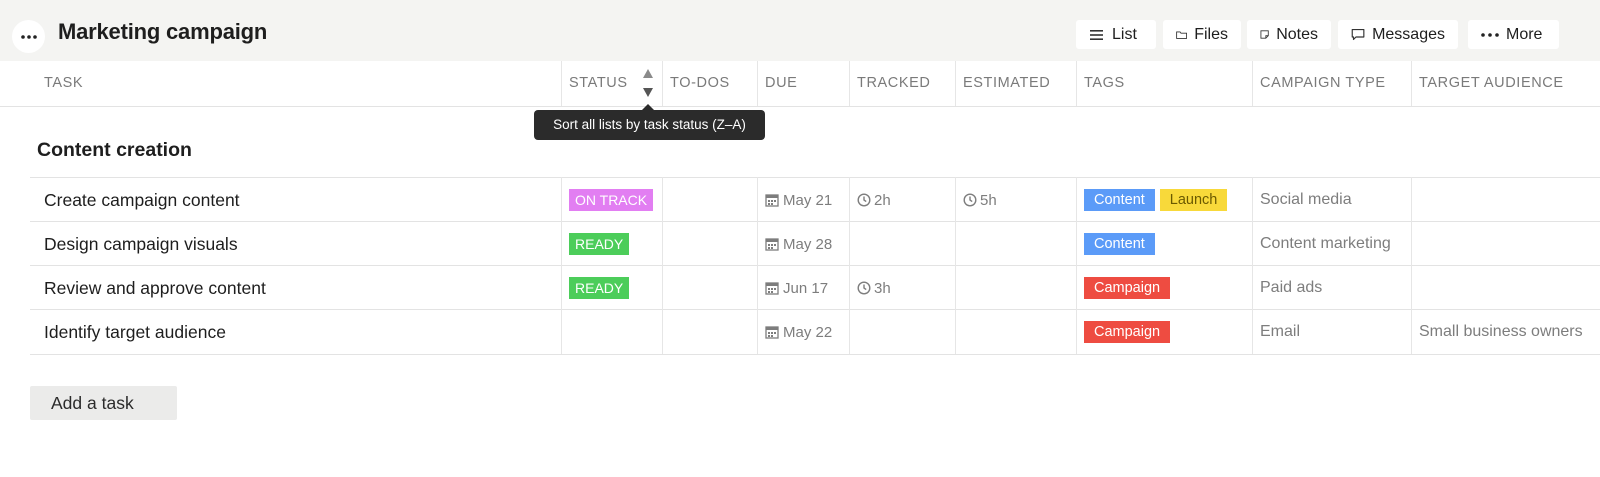 This screenshot has height=477, width=1600. I want to click on files-button: Files, so click(1202, 34).